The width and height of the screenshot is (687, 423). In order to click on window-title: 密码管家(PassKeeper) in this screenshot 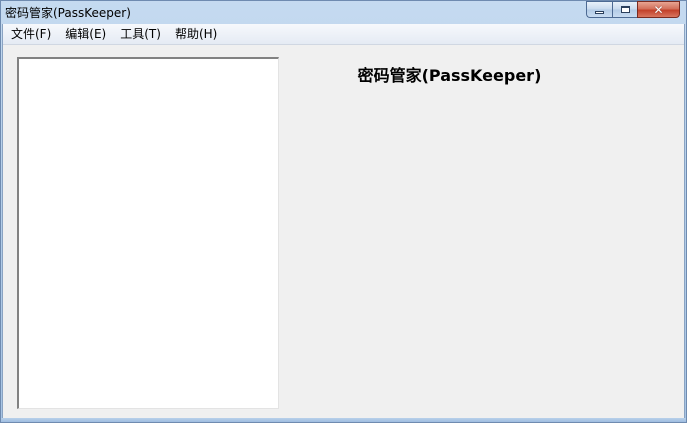, I will do `click(68, 13)`.